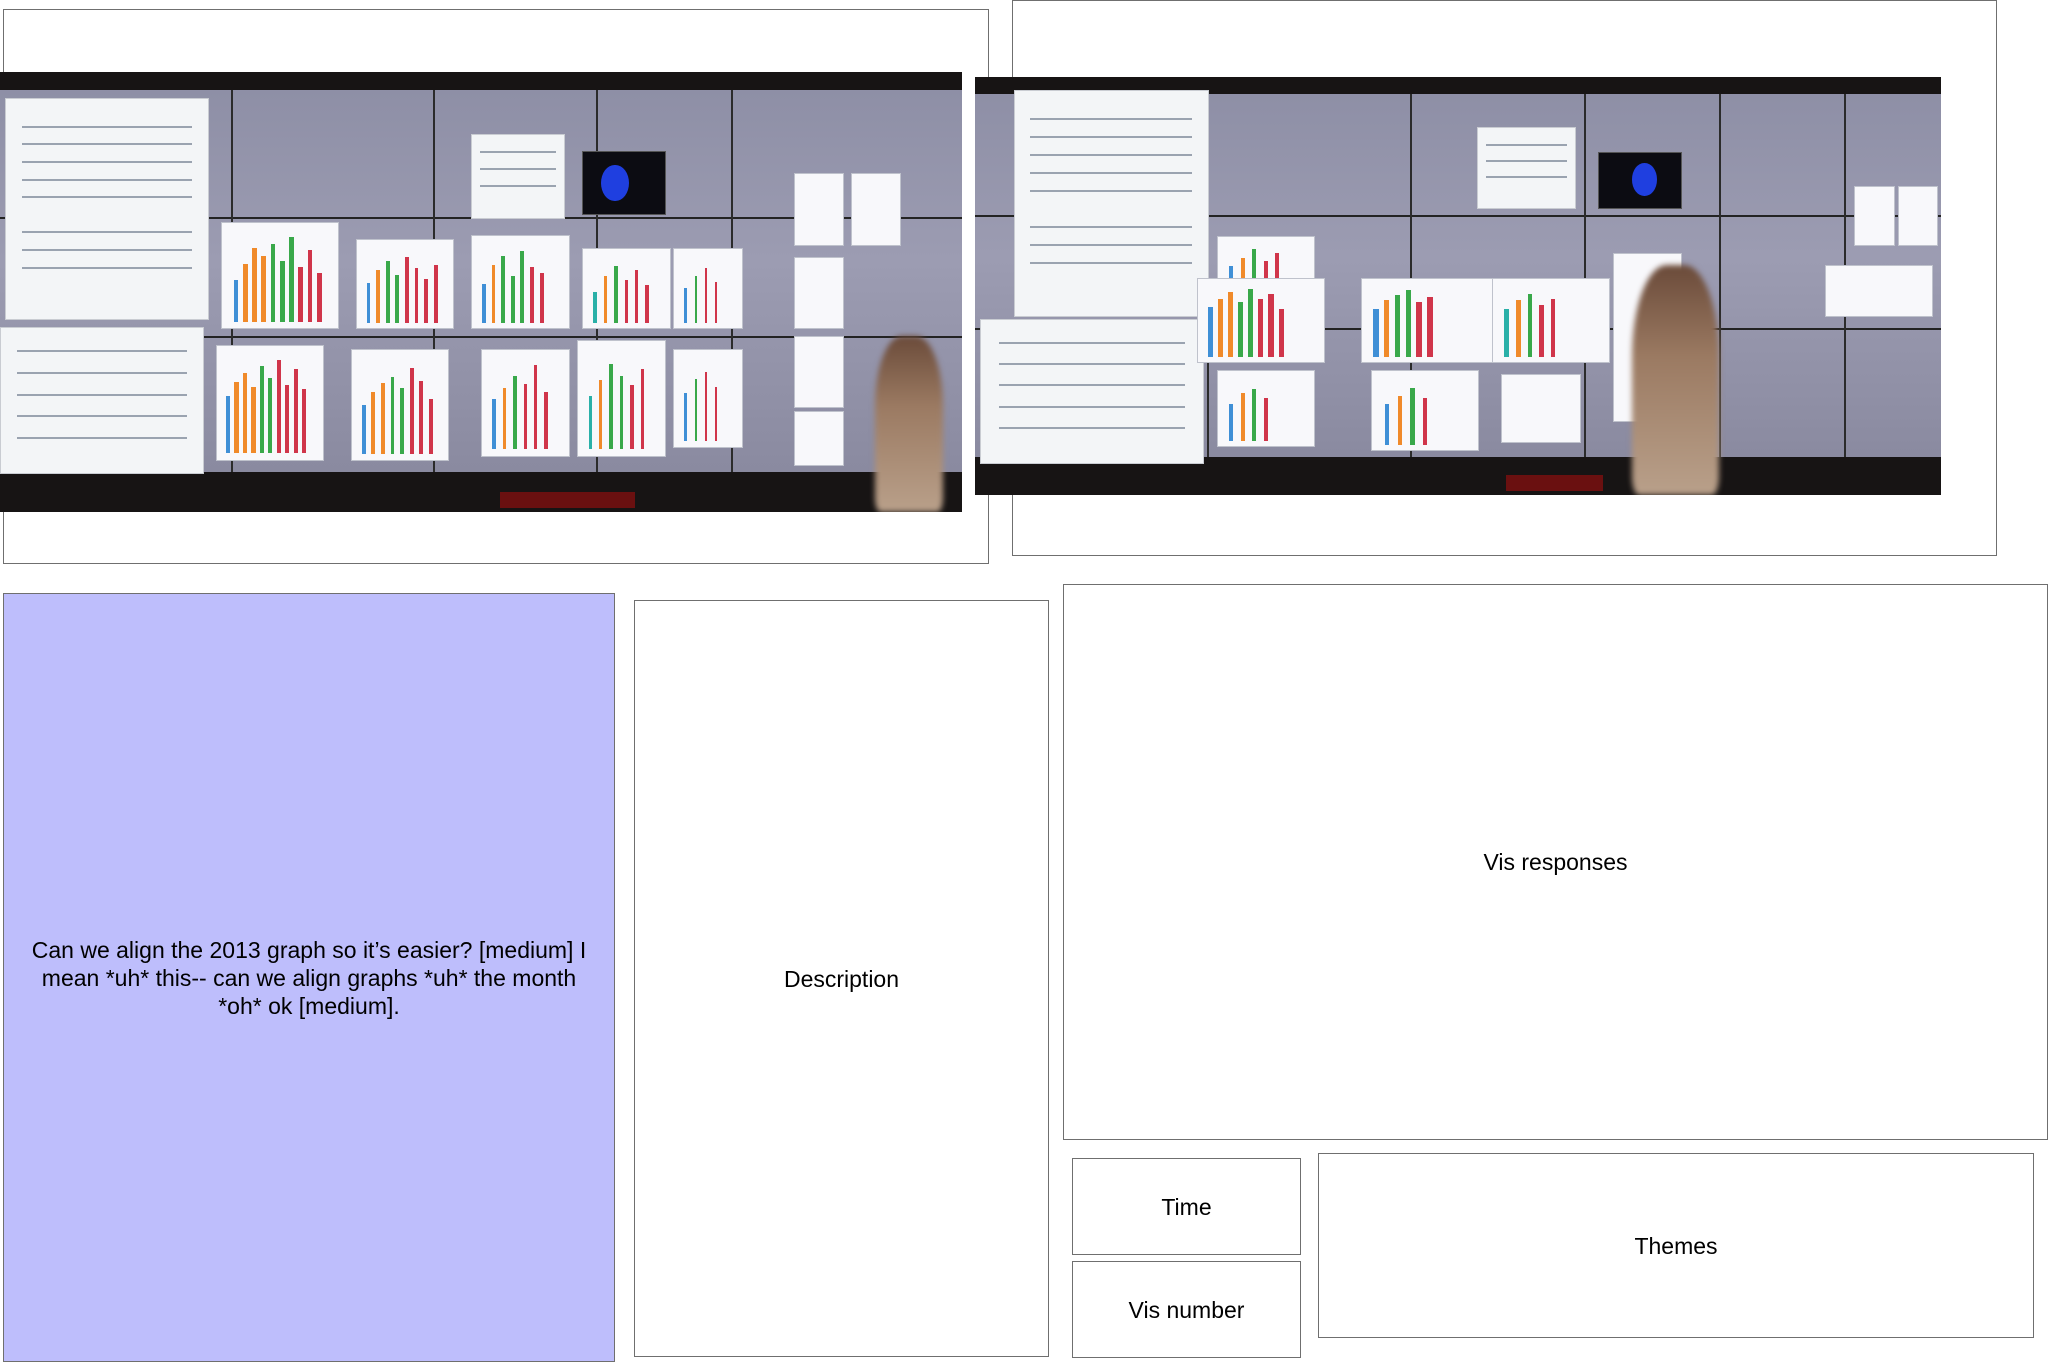 This screenshot has height=1362, width=2048. I want to click on display-wall-photo-right, so click(1458, 286).